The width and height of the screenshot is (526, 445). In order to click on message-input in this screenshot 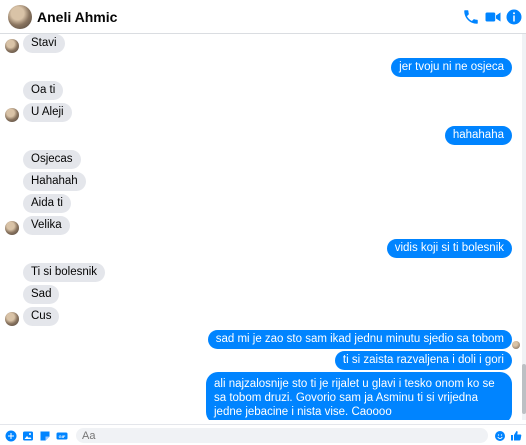, I will do `click(282, 436)`.